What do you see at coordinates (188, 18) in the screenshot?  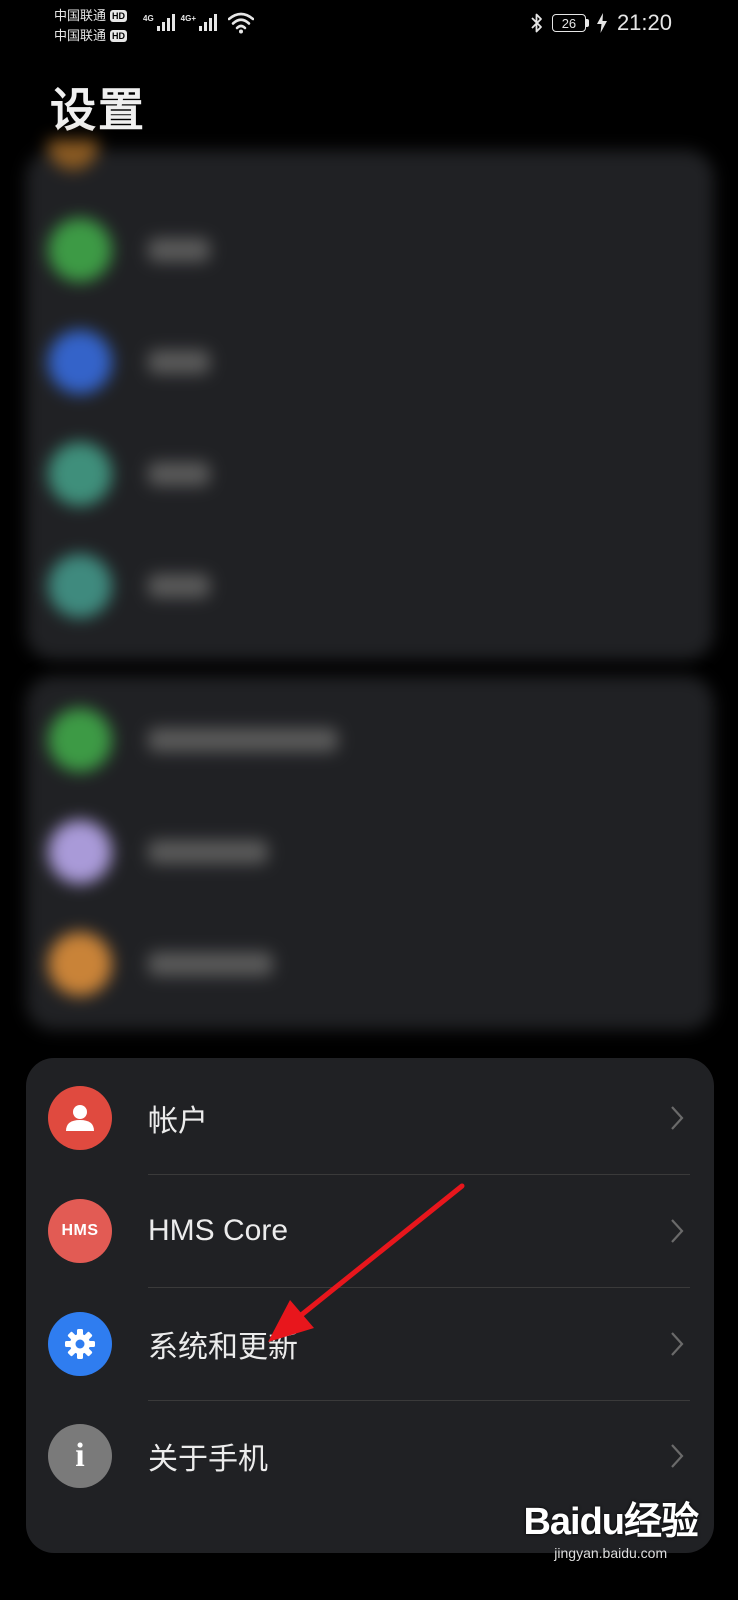 I see `network-2-label: 4G+` at bounding box center [188, 18].